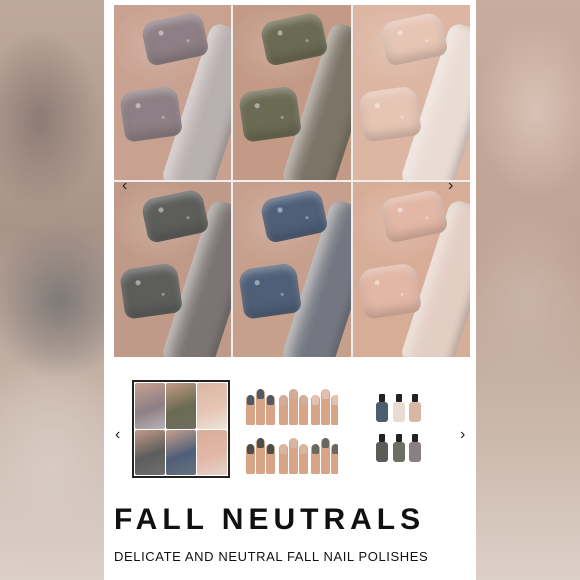  I want to click on swatch-blush-shimmer, so click(411, 269).